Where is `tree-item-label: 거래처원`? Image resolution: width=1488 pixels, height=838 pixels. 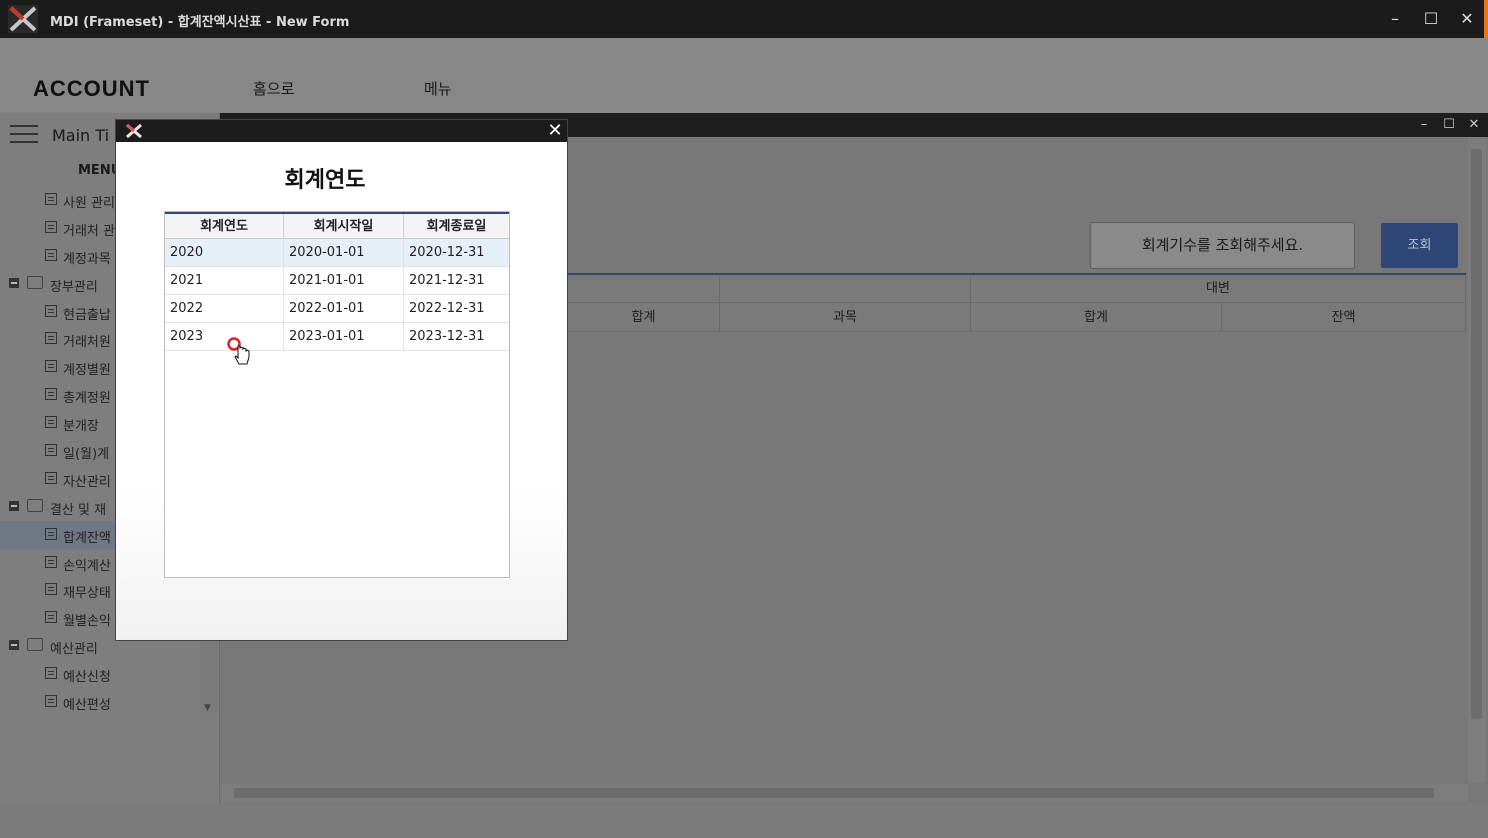 tree-item-label: 거래처원 is located at coordinates (87, 343).